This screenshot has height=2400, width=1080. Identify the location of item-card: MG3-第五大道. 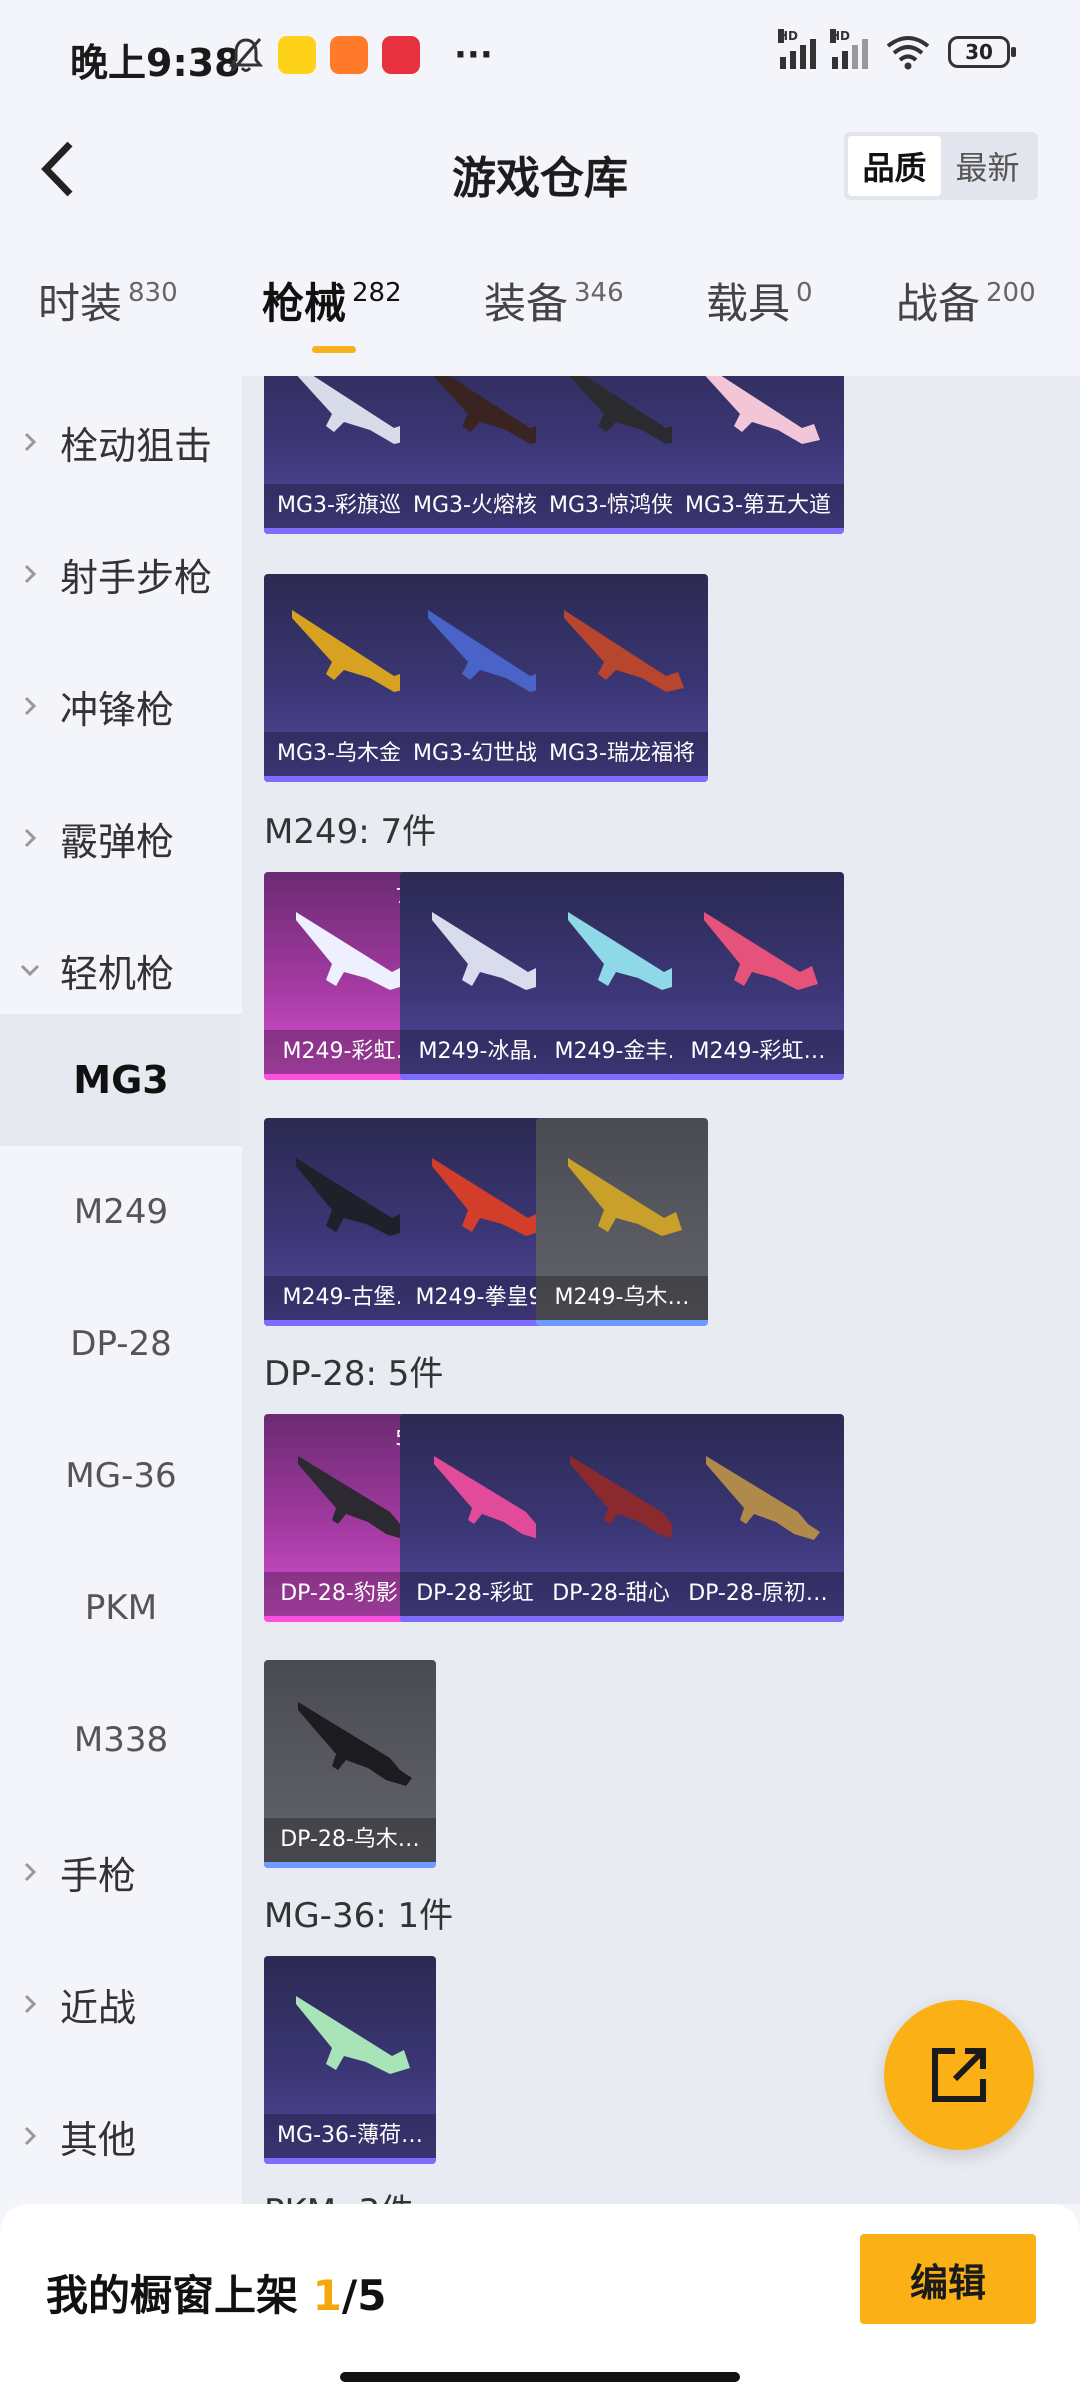
(758, 455).